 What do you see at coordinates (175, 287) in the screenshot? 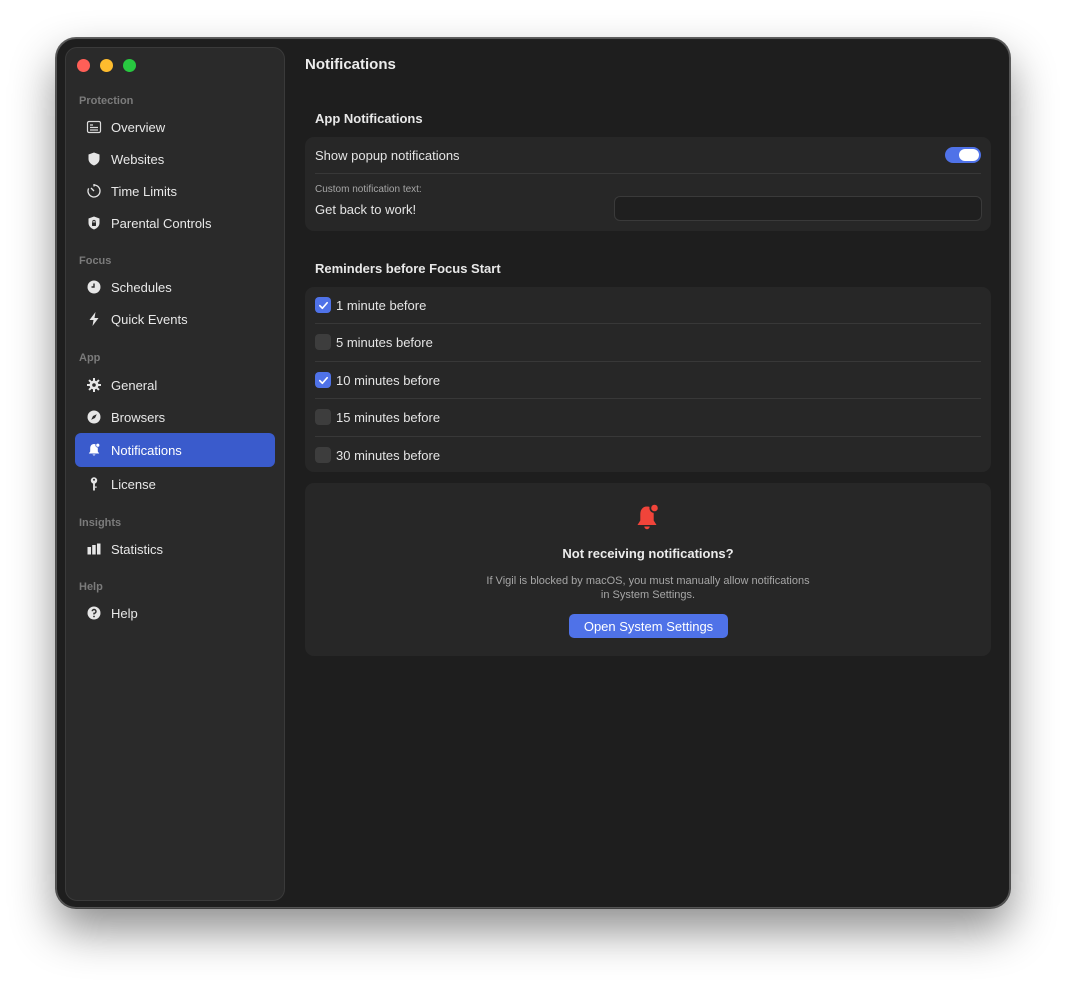
I see `sidebar-item-schedules: Schedules` at bounding box center [175, 287].